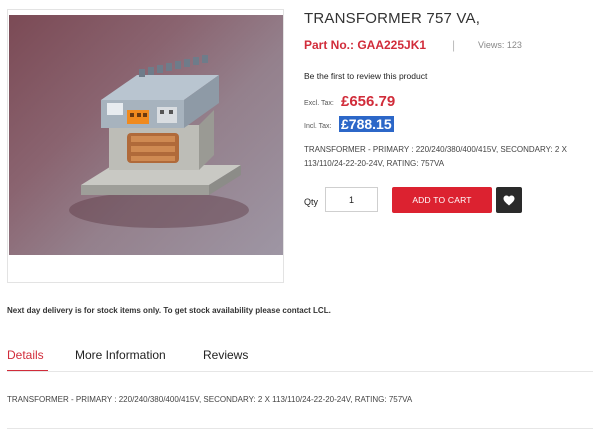 This screenshot has width=600, height=441. Describe the element at coordinates (351, 199) in the screenshot. I see `qty-input` at that location.